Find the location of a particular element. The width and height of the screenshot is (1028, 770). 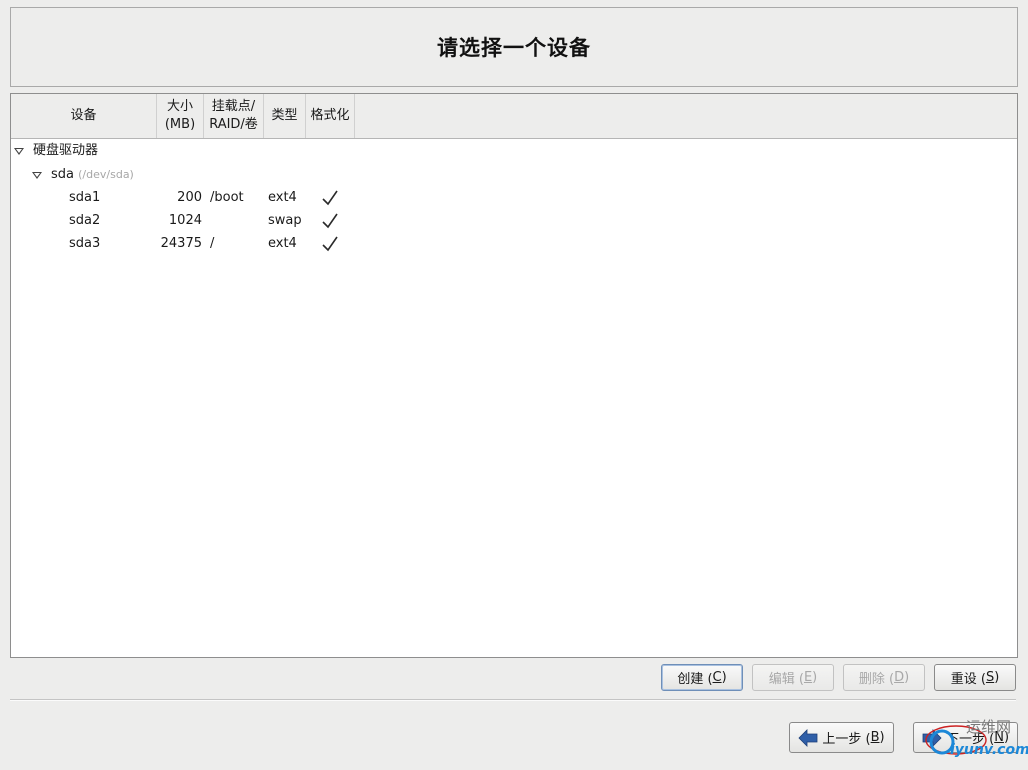

page-title: 请选择一个设备 is located at coordinates (514, 48).